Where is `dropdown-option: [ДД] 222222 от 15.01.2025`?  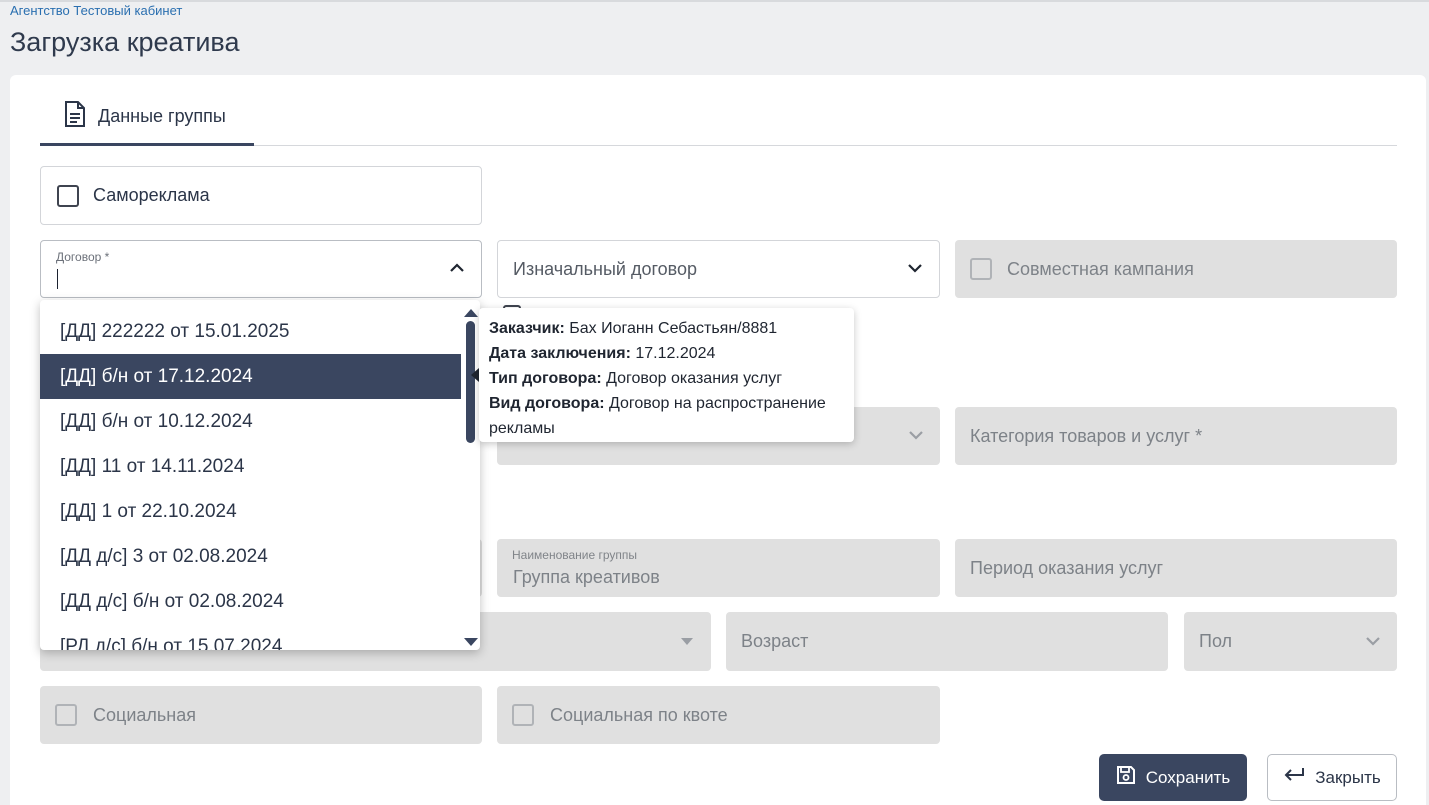 dropdown-option: [ДД] 222222 от 15.01.2025 is located at coordinates (250, 331).